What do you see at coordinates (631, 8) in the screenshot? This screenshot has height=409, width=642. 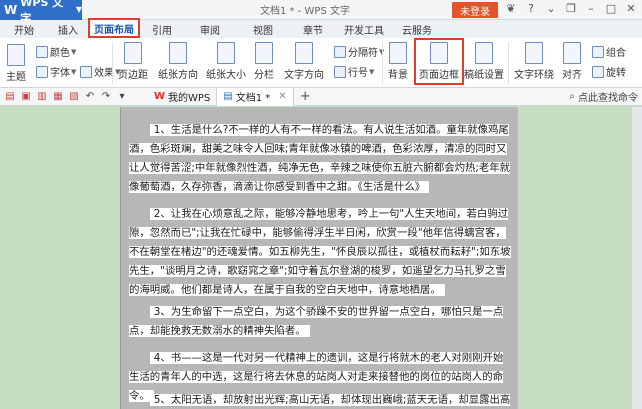 I see `close-icon: ✕` at bounding box center [631, 8].